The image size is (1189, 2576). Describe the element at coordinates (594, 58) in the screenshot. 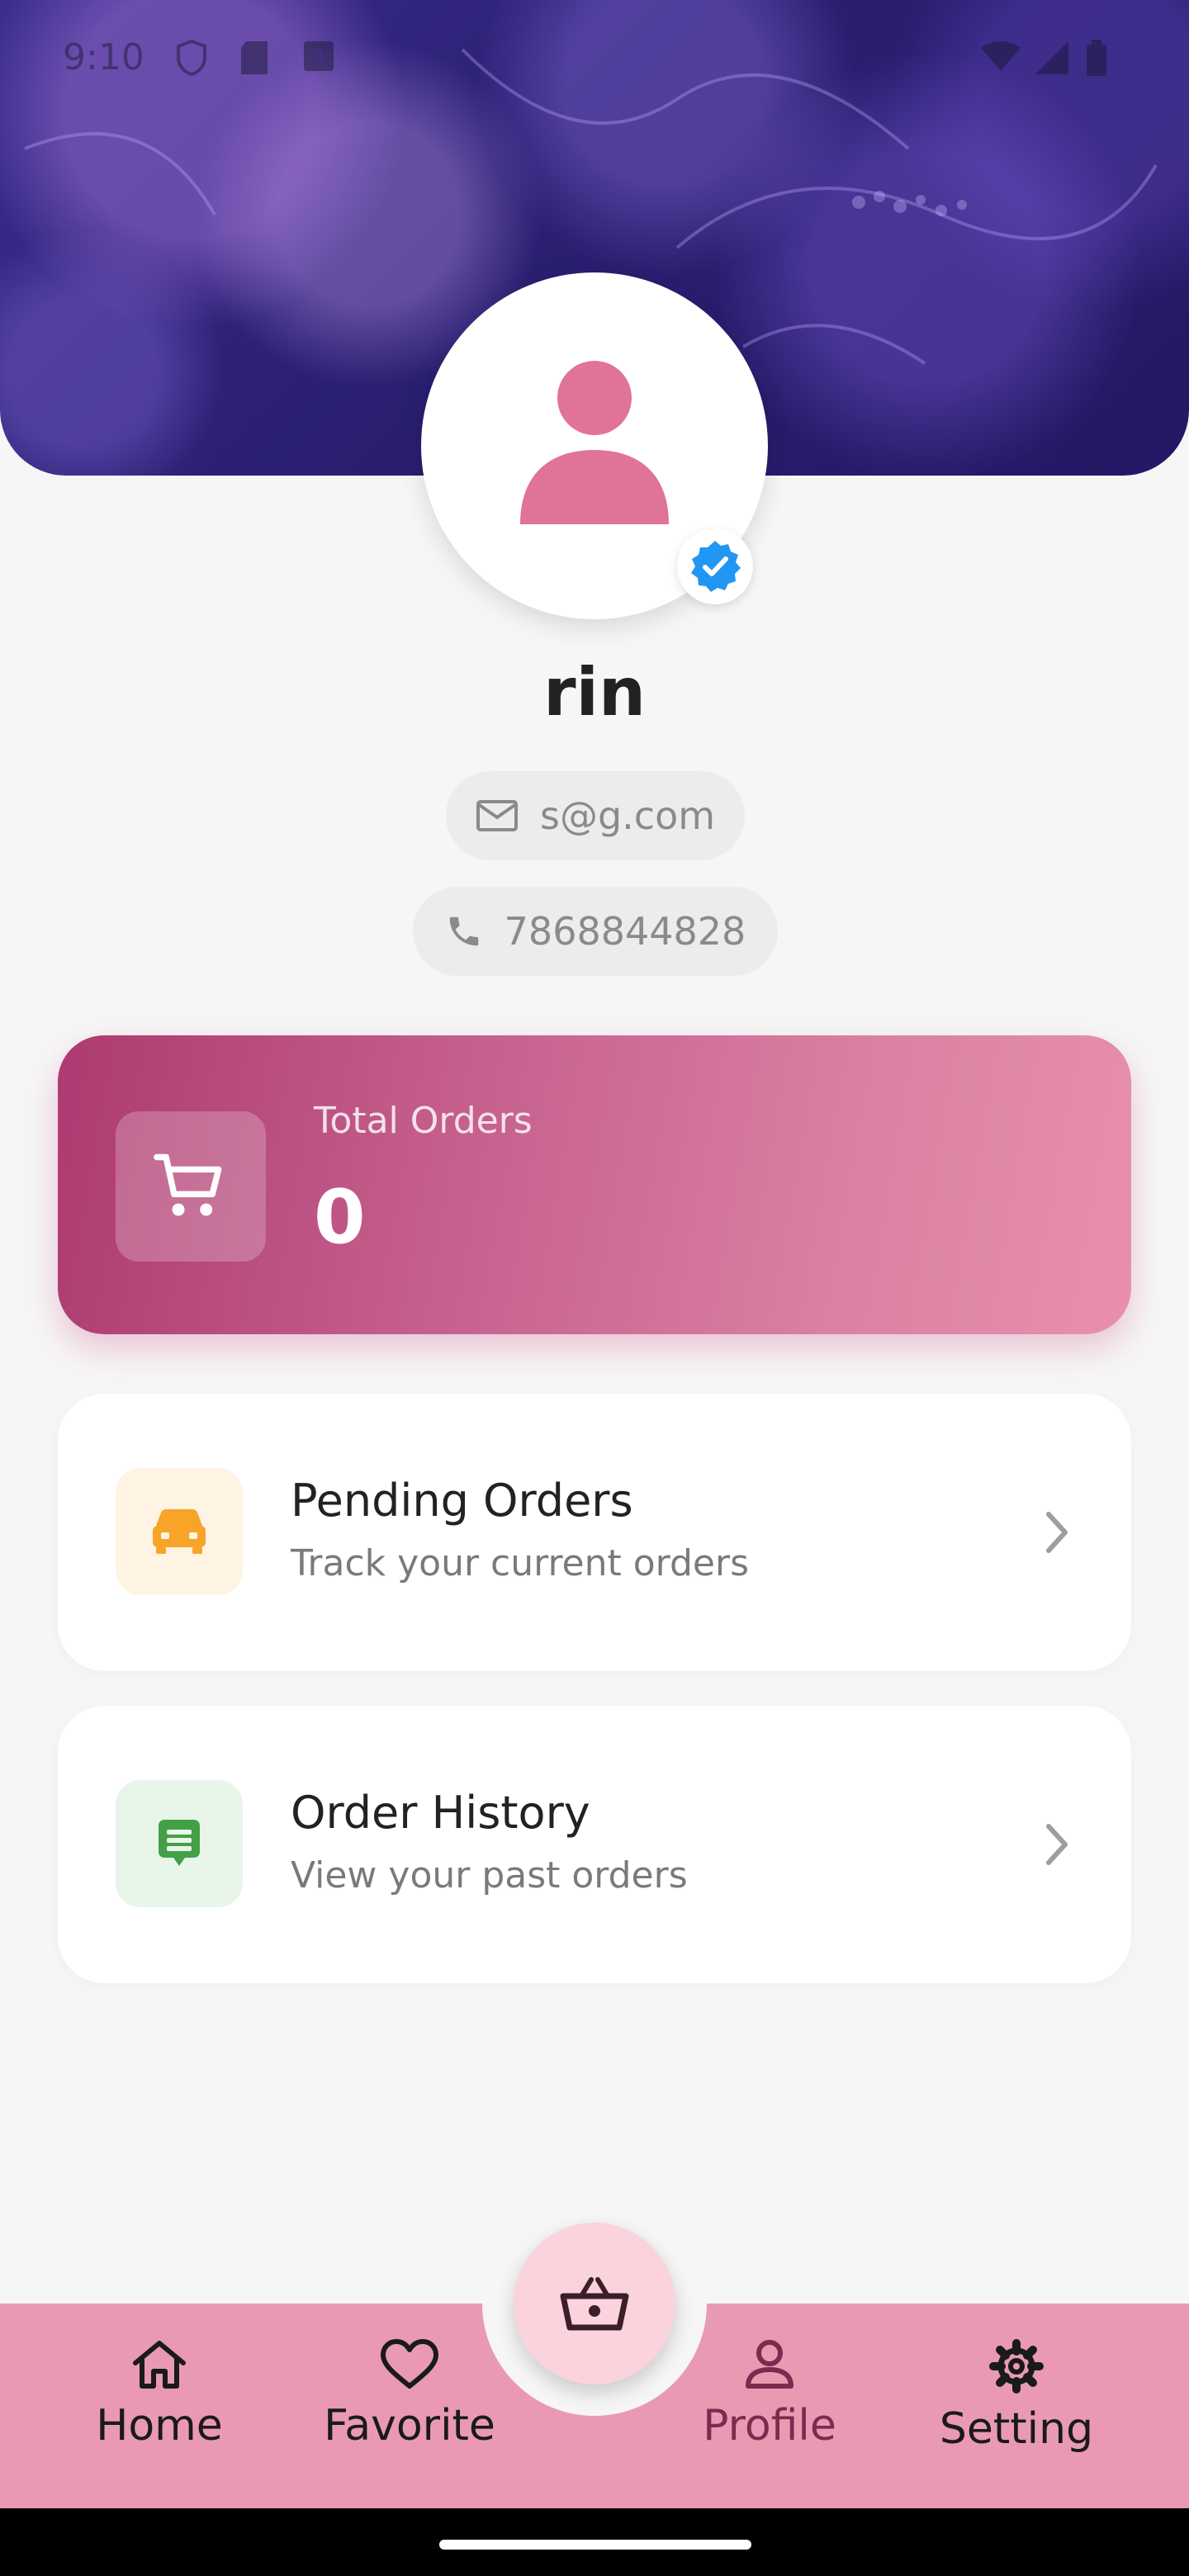

I see `status-bar: 9:10 A` at that location.